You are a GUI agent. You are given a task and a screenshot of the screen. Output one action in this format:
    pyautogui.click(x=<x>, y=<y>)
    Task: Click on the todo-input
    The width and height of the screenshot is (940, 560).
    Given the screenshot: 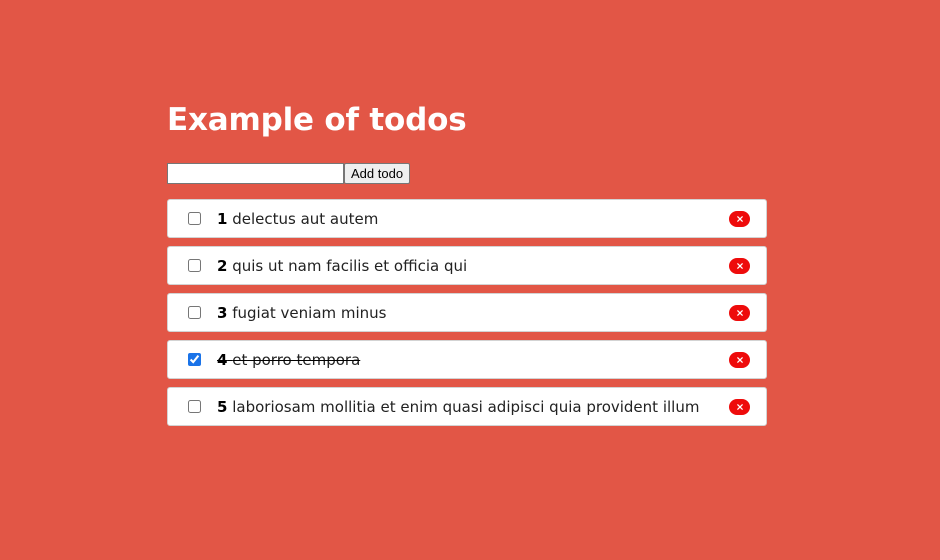 What is the action you would take?
    pyautogui.click(x=255, y=173)
    